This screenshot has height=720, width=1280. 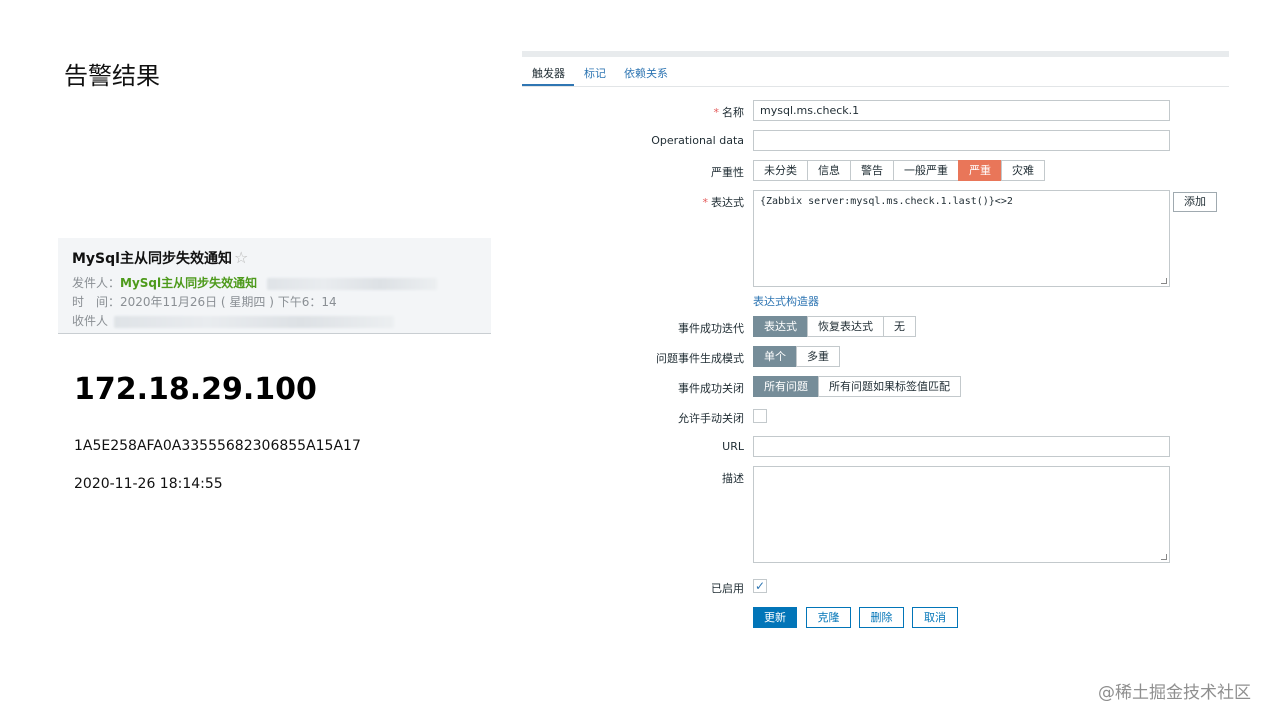 What do you see at coordinates (90, 321) in the screenshot?
I see `recipient-label: 收件人` at bounding box center [90, 321].